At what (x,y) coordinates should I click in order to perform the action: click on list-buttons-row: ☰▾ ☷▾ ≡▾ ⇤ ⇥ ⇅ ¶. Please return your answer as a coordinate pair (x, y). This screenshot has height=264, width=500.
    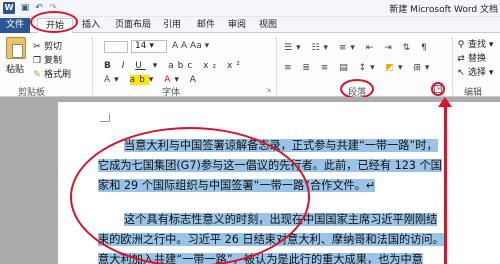
    Looking at the image, I should click on (357, 48).